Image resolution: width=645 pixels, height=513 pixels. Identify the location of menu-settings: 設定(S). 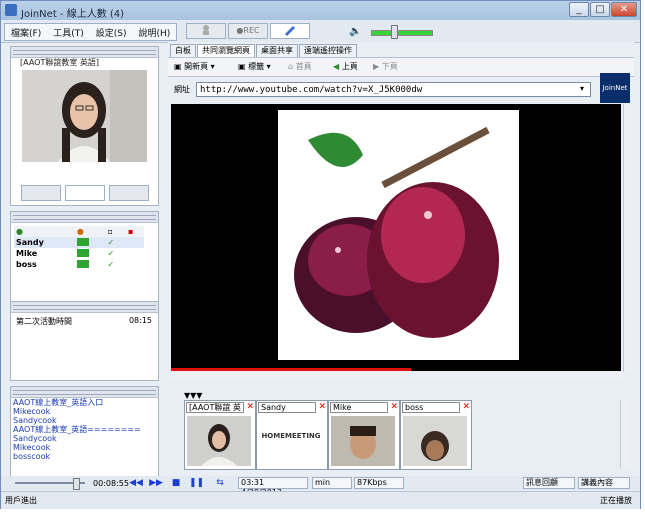
(111, 32).